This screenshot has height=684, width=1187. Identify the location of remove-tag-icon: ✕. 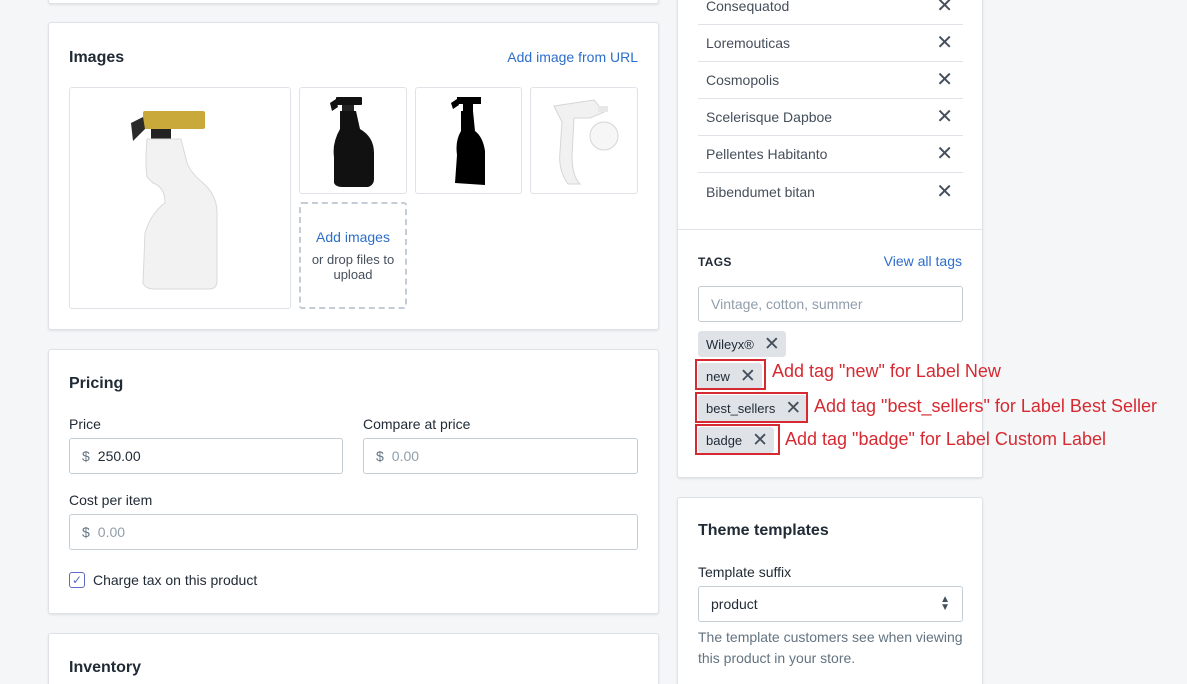
(772, 344).